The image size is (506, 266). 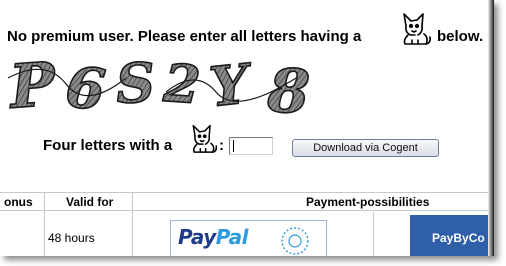 I want to click on captcha-char: S, so click(x=135, y=83).